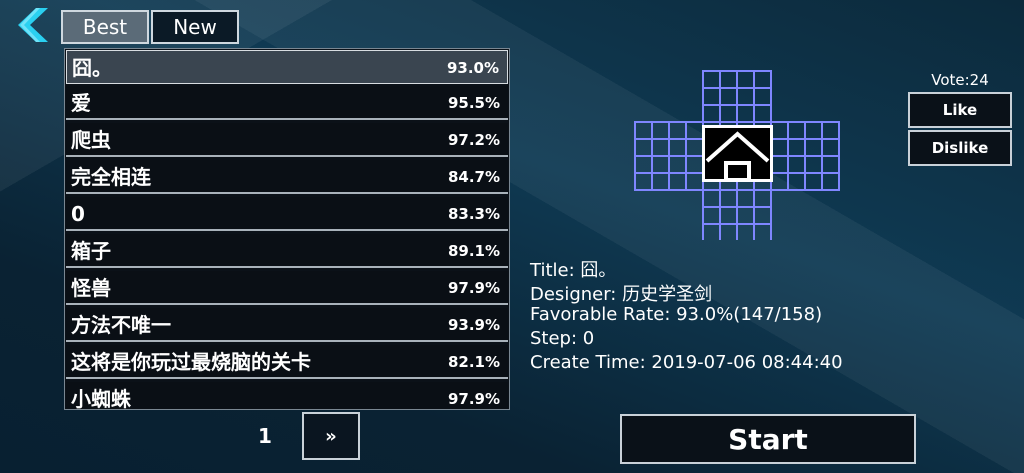 The image size is (1024, 473). Describe the element at coordinates (473, 325) in the screenshot. I see `level-rate: 93.9%` at that location.